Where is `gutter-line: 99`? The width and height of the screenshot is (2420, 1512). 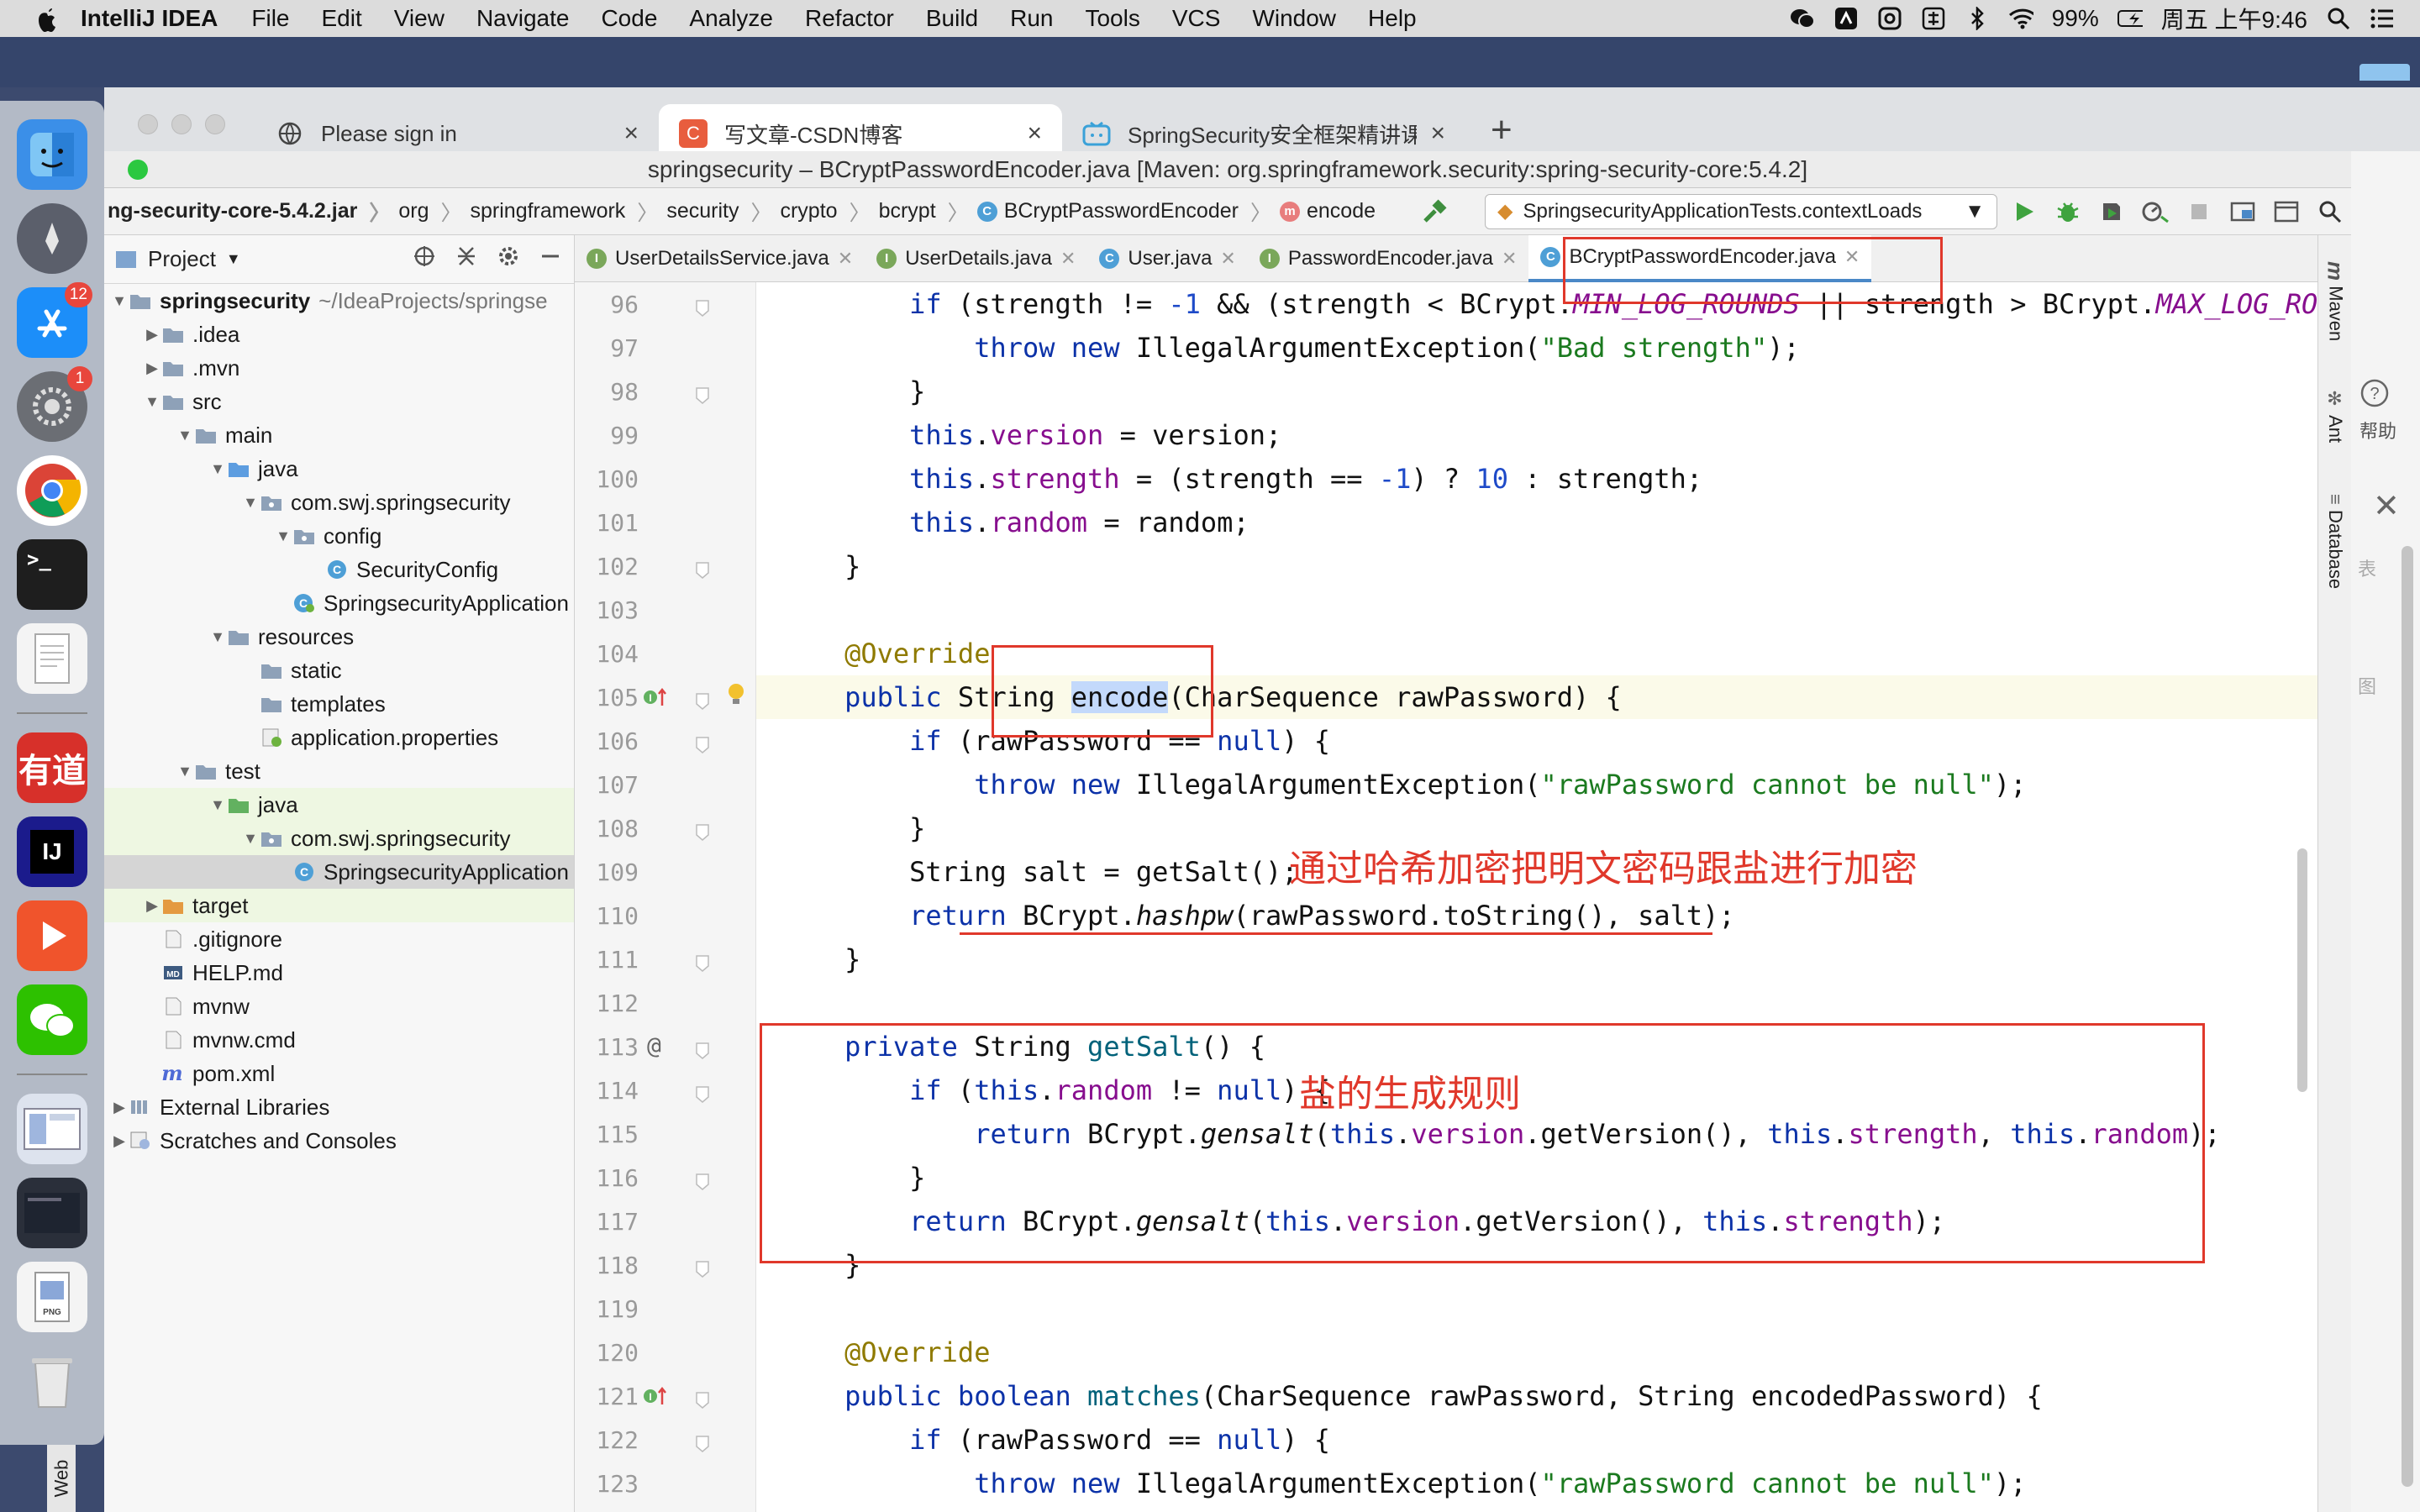
gutter-line: 99 is located at coordinates (665, 435).